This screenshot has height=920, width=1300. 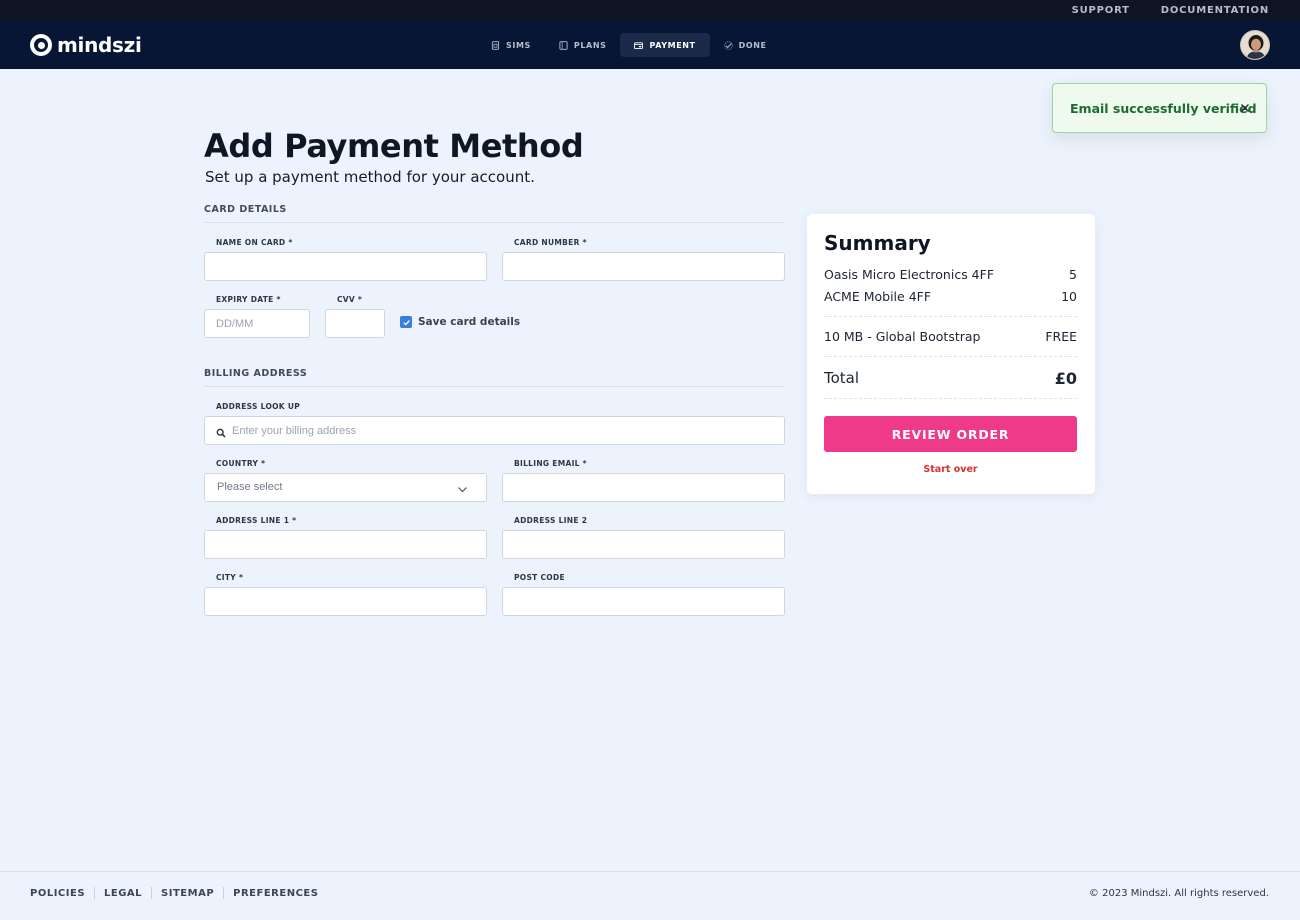 I want to click on summary-item-quantity: 5, so click(x=1073, y=274).